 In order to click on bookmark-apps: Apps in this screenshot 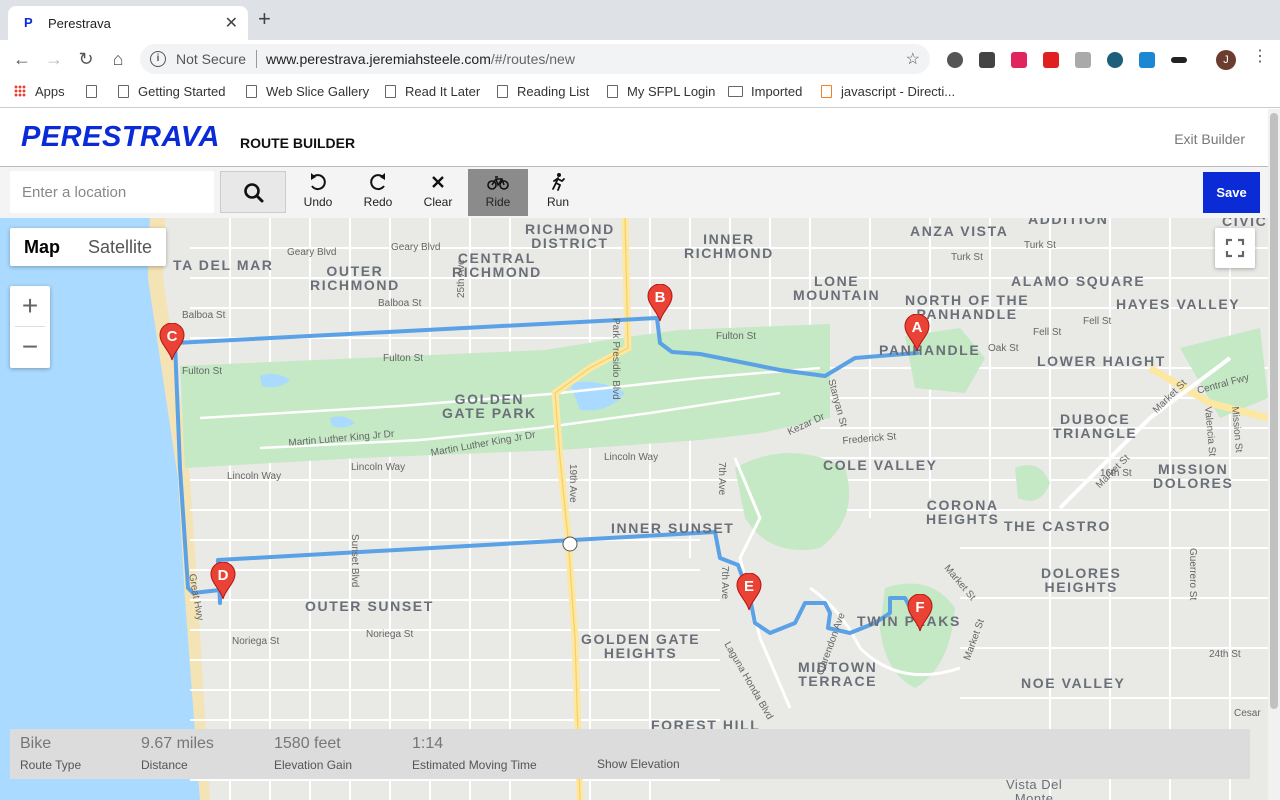, I will do `click(39, 91)`.